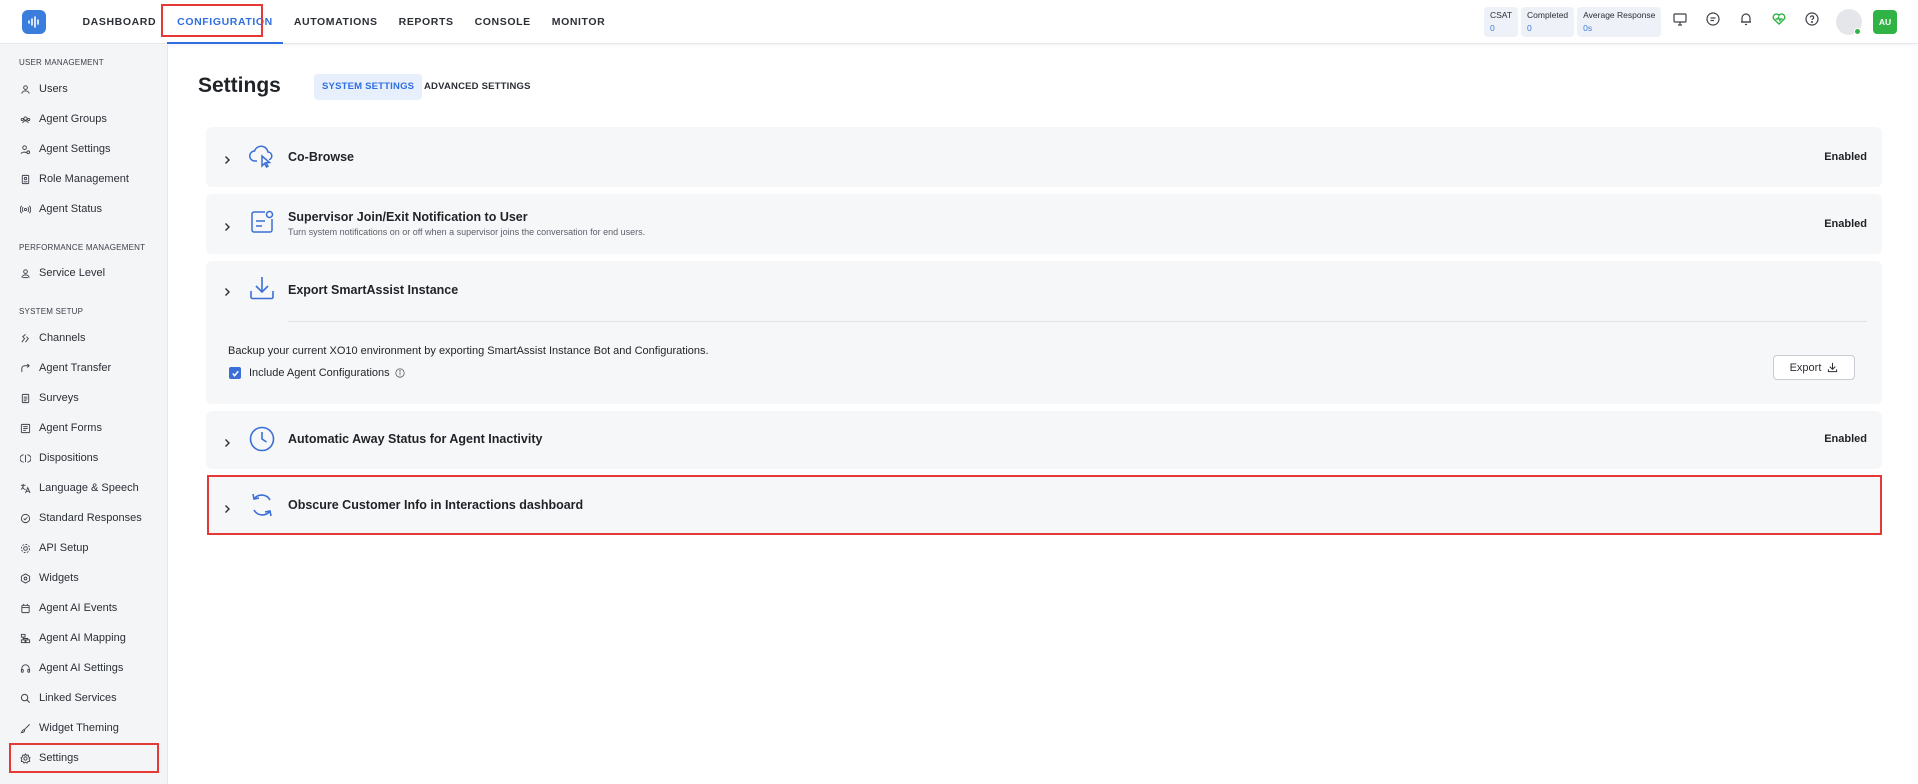  Describe the element at coordinates (25, 668) in the screenshot. I see `headset-icon` at that location.